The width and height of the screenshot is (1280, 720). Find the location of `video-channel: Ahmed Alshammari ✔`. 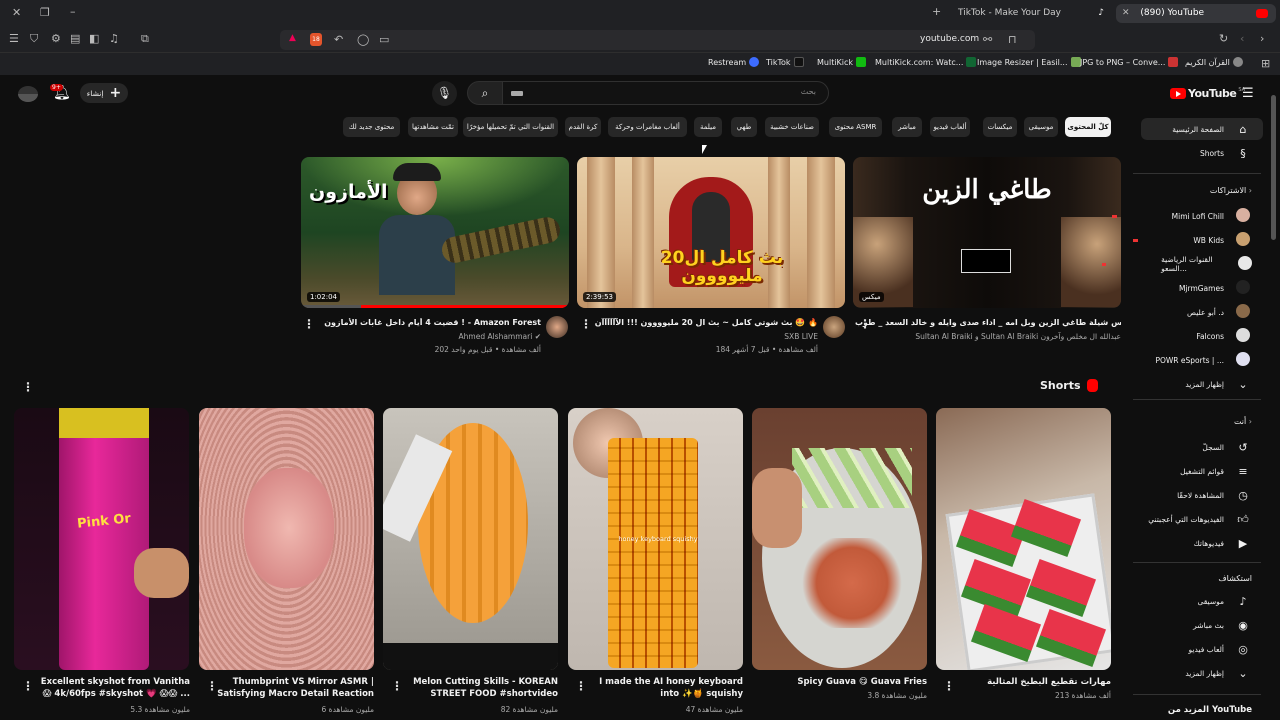

video-channel: Ahmed Alshammari ✔ is located at coordinates (426, 336).